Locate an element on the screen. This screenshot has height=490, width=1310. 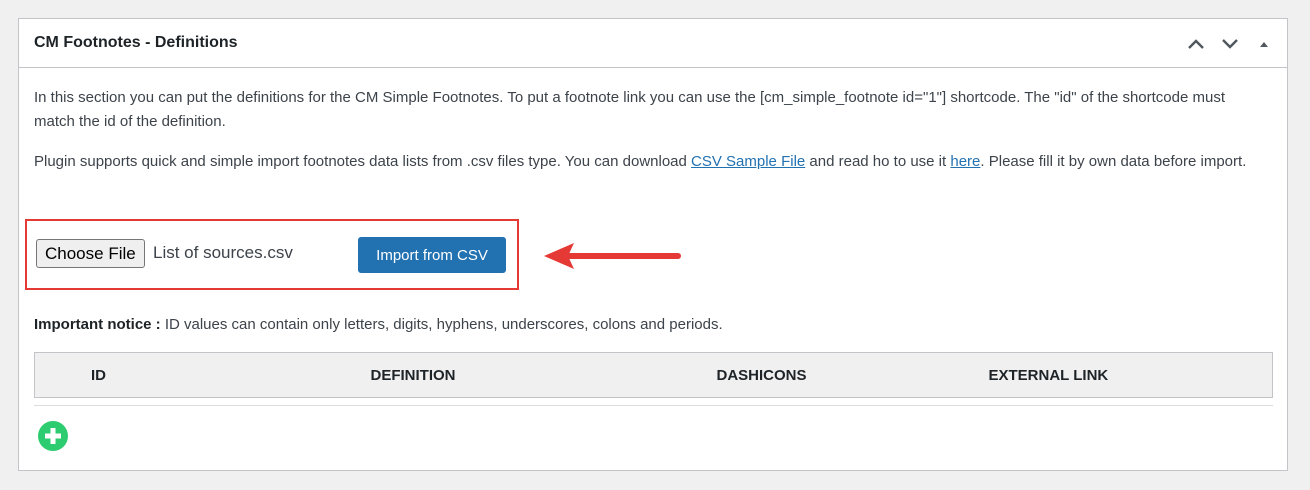
triangle-up-icon is located at coordinates (1264, 44).